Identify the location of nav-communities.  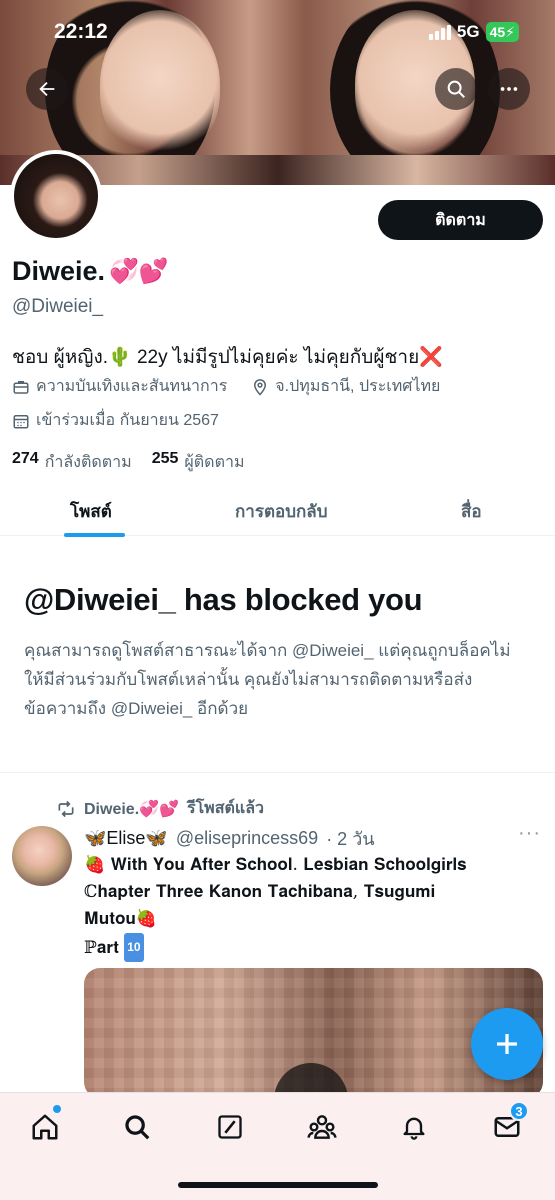
(322, 1127).